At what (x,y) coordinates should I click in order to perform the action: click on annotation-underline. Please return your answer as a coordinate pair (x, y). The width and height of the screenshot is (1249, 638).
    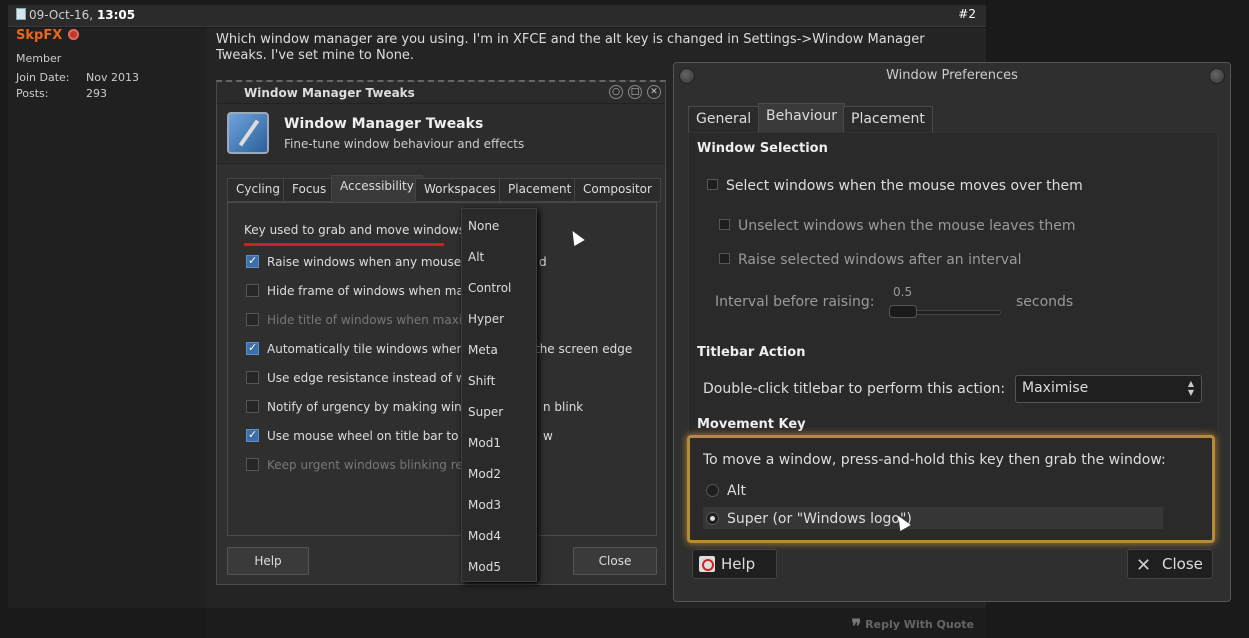
    Looking at the image, I should click on (344, 244).